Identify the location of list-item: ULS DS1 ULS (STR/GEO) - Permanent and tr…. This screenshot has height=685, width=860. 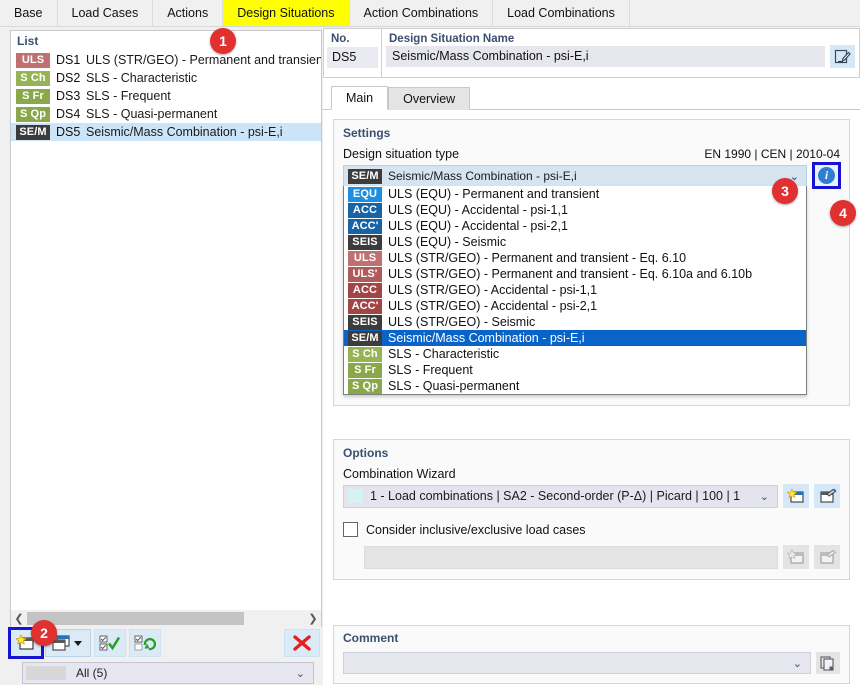
(166, 60).